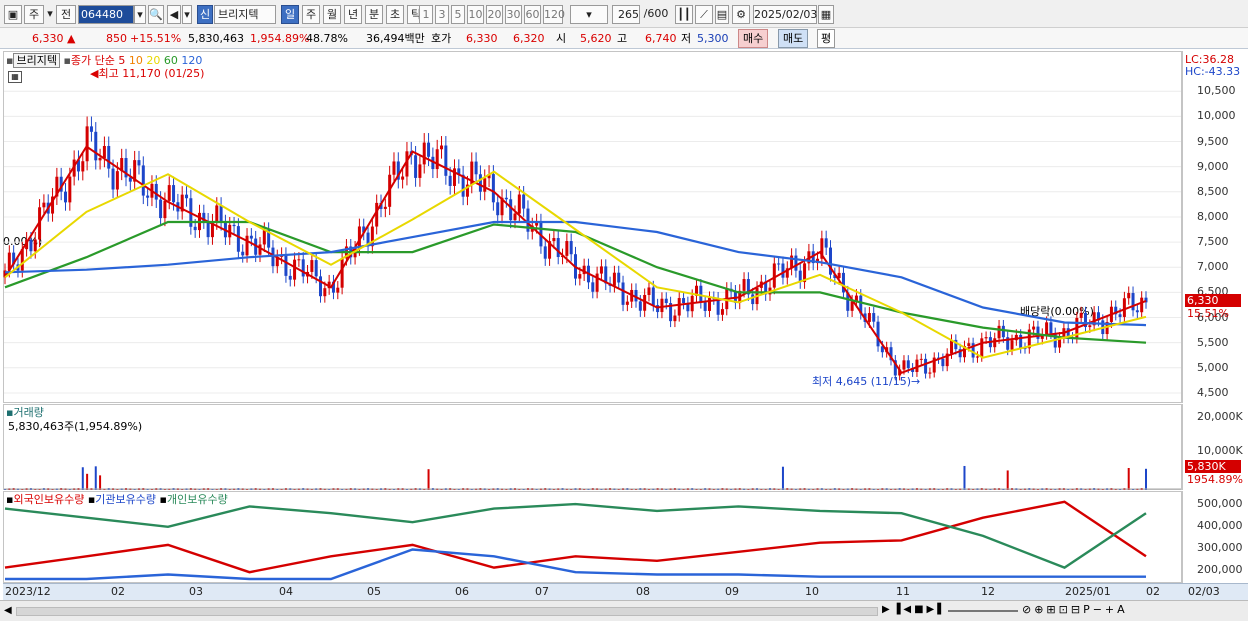 This screenshot has width=1248, height=621. I want to click on x-tick: 02, so click(118, 591).